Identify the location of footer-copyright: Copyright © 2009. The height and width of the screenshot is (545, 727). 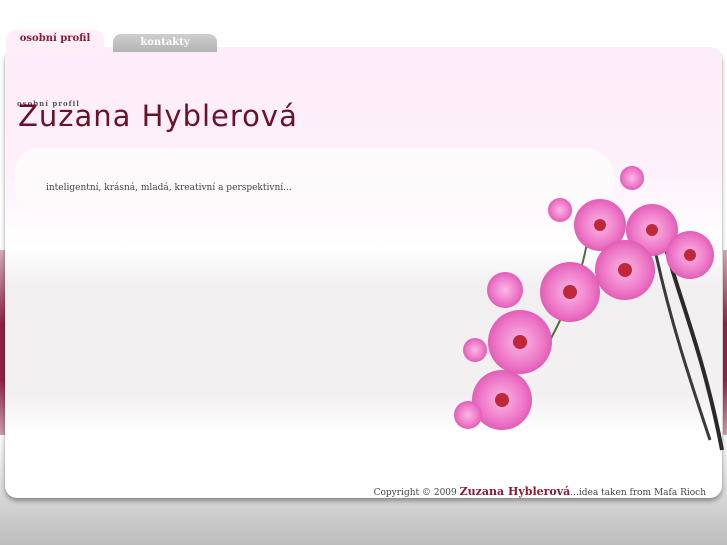
(415, 493).